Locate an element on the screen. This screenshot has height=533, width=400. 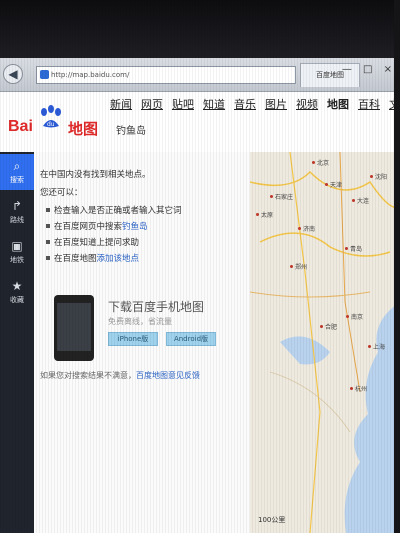
baidu-map-logo: Bai du 地图 is located at coordinates (55, 120).